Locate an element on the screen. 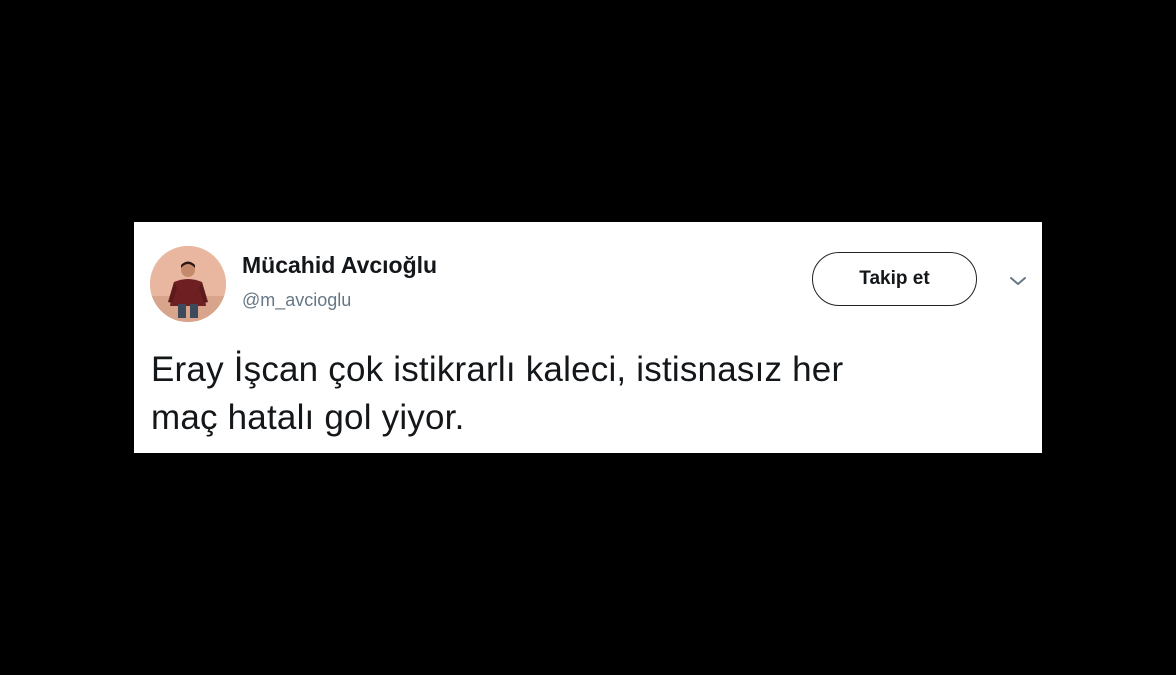 This screenshot has height=675, width=1176. author-handle: @m_avcioglu is located at coordinates (296, 300).